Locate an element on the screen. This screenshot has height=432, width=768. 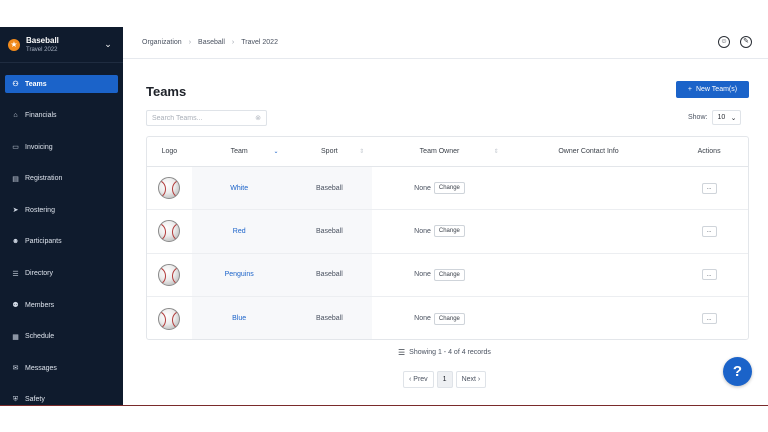
column-header-sport: Sport ⇕ is located at coordinates (330, 151).